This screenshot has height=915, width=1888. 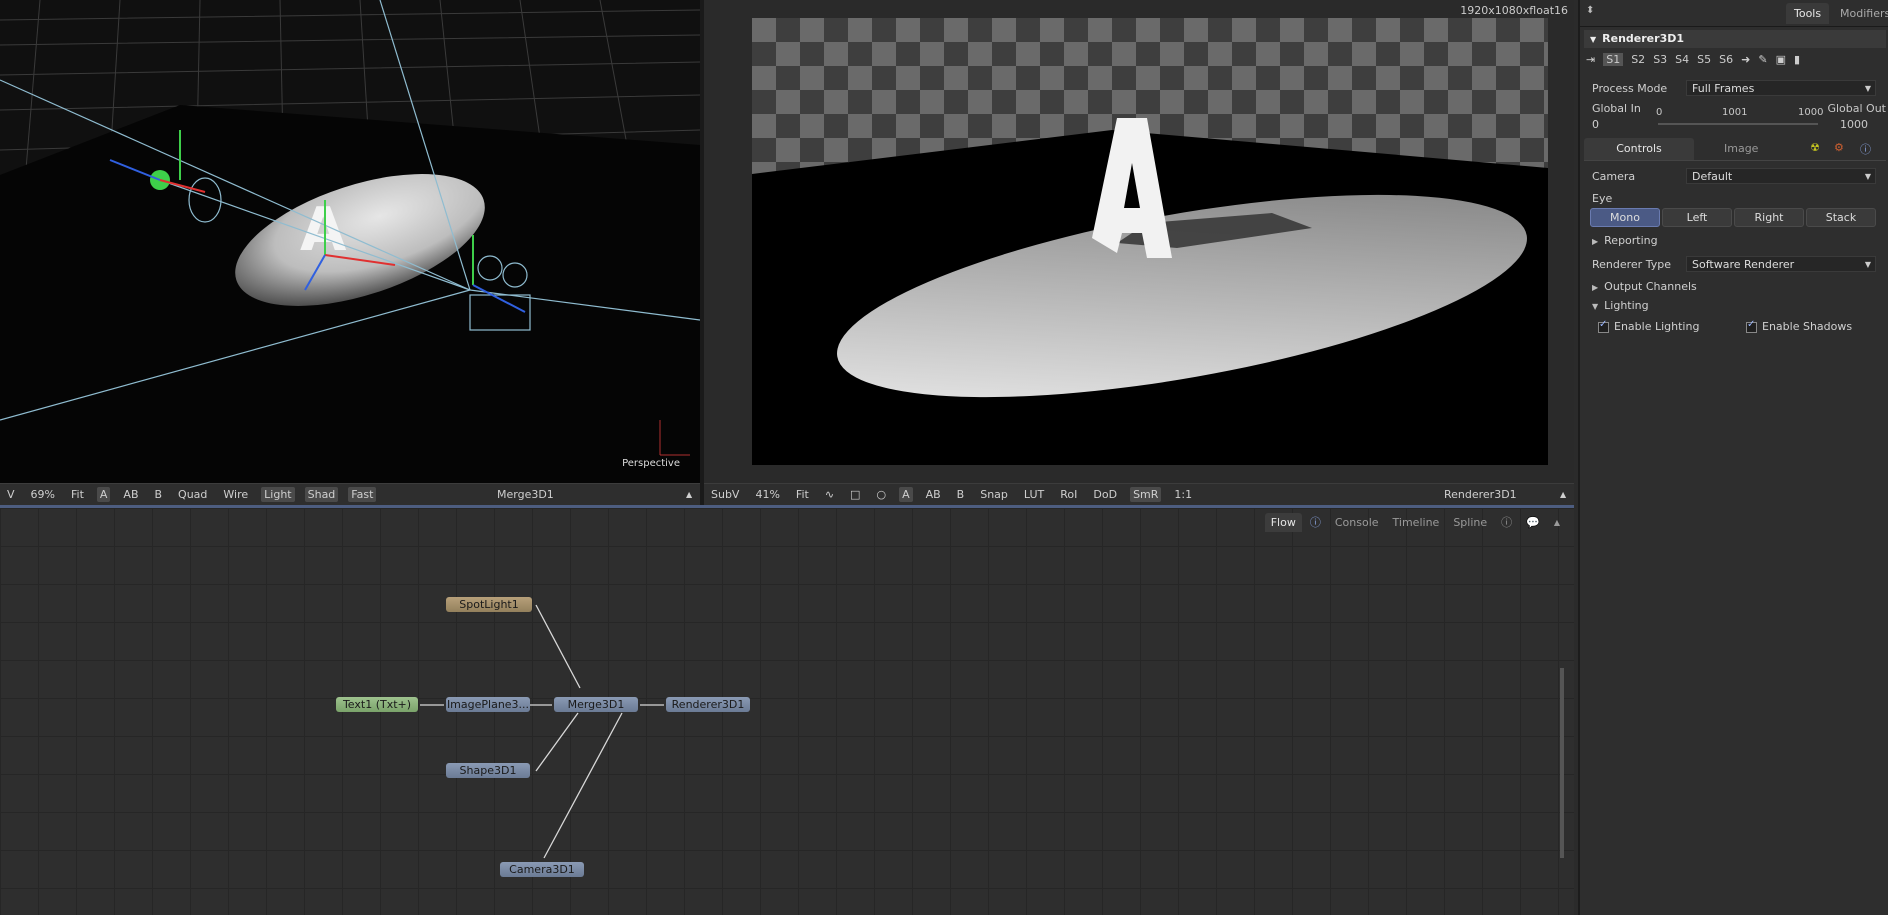 What do you see at coordinates (1105, 494) in the screenshot?
I see `dod-button: DoD` at bounding box center [1105, 494].